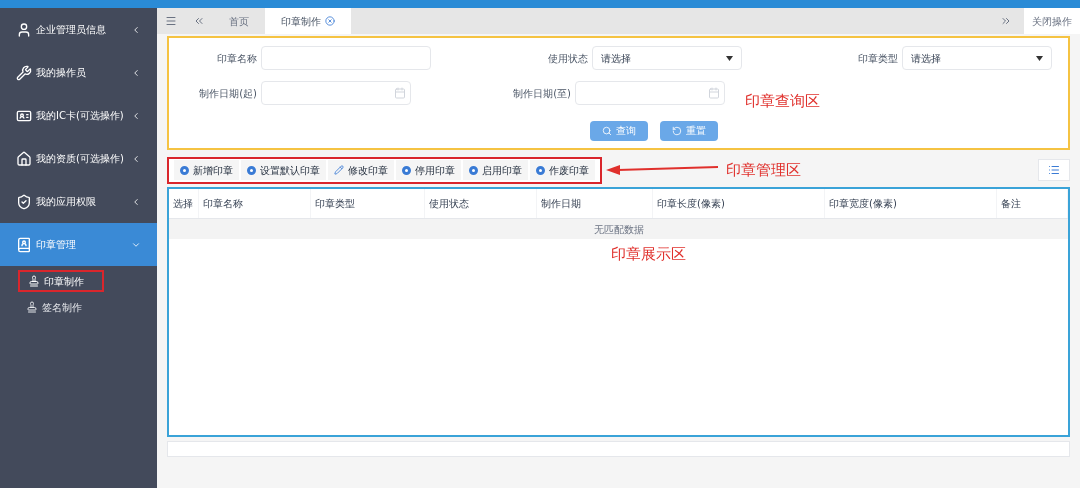  What do you see at coordinates (24, 72) in the screenshot?
I see `wrench-icon` at bounding box center [24, 72].